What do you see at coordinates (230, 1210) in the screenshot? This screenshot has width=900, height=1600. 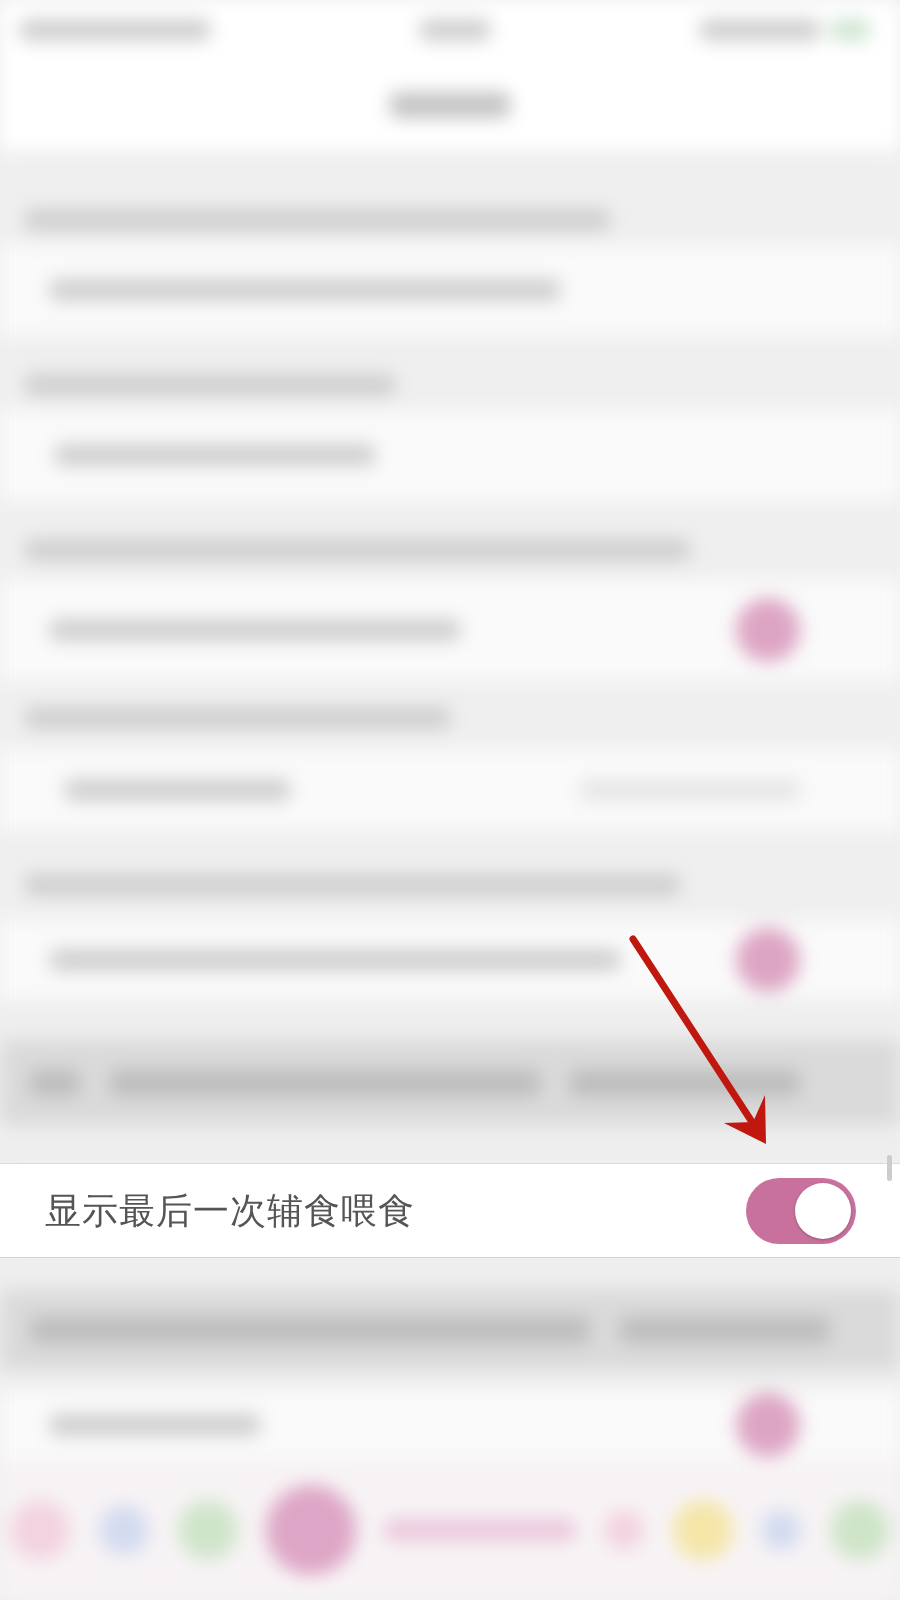 I see `setting-label: 显示最后一次辅食喂食` at bounding box center [230, 1210].